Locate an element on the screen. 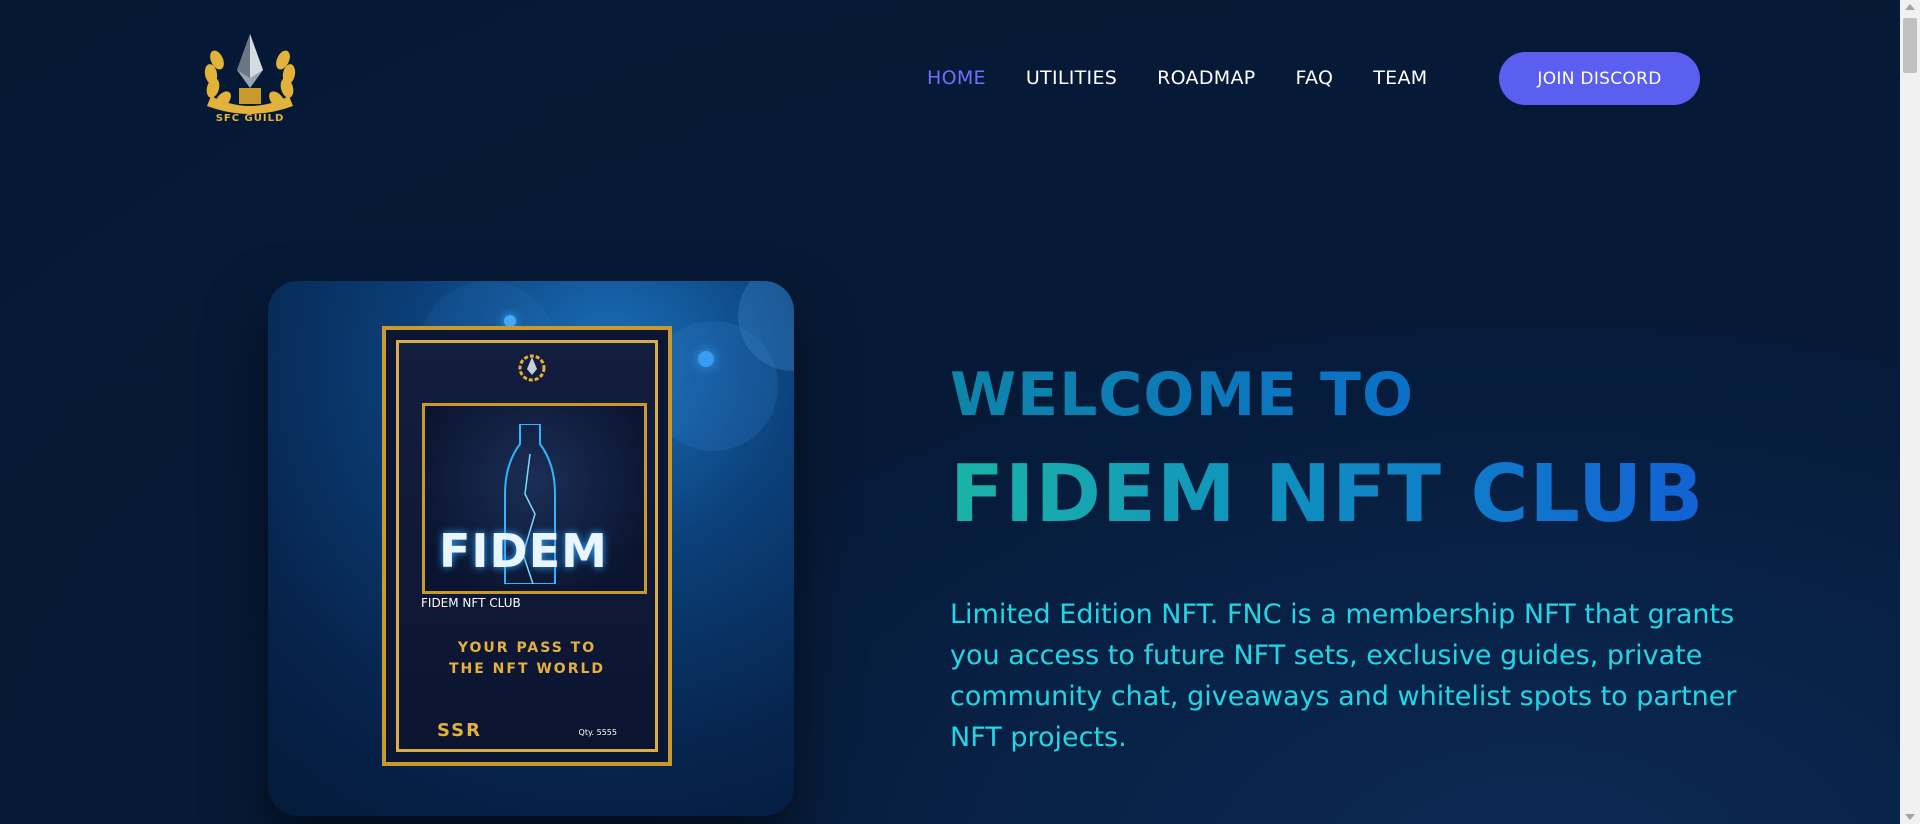 This screenshot has height=824, width=1920. welcome-heading: WELCOME TO is located at coordinates (1182, 395).